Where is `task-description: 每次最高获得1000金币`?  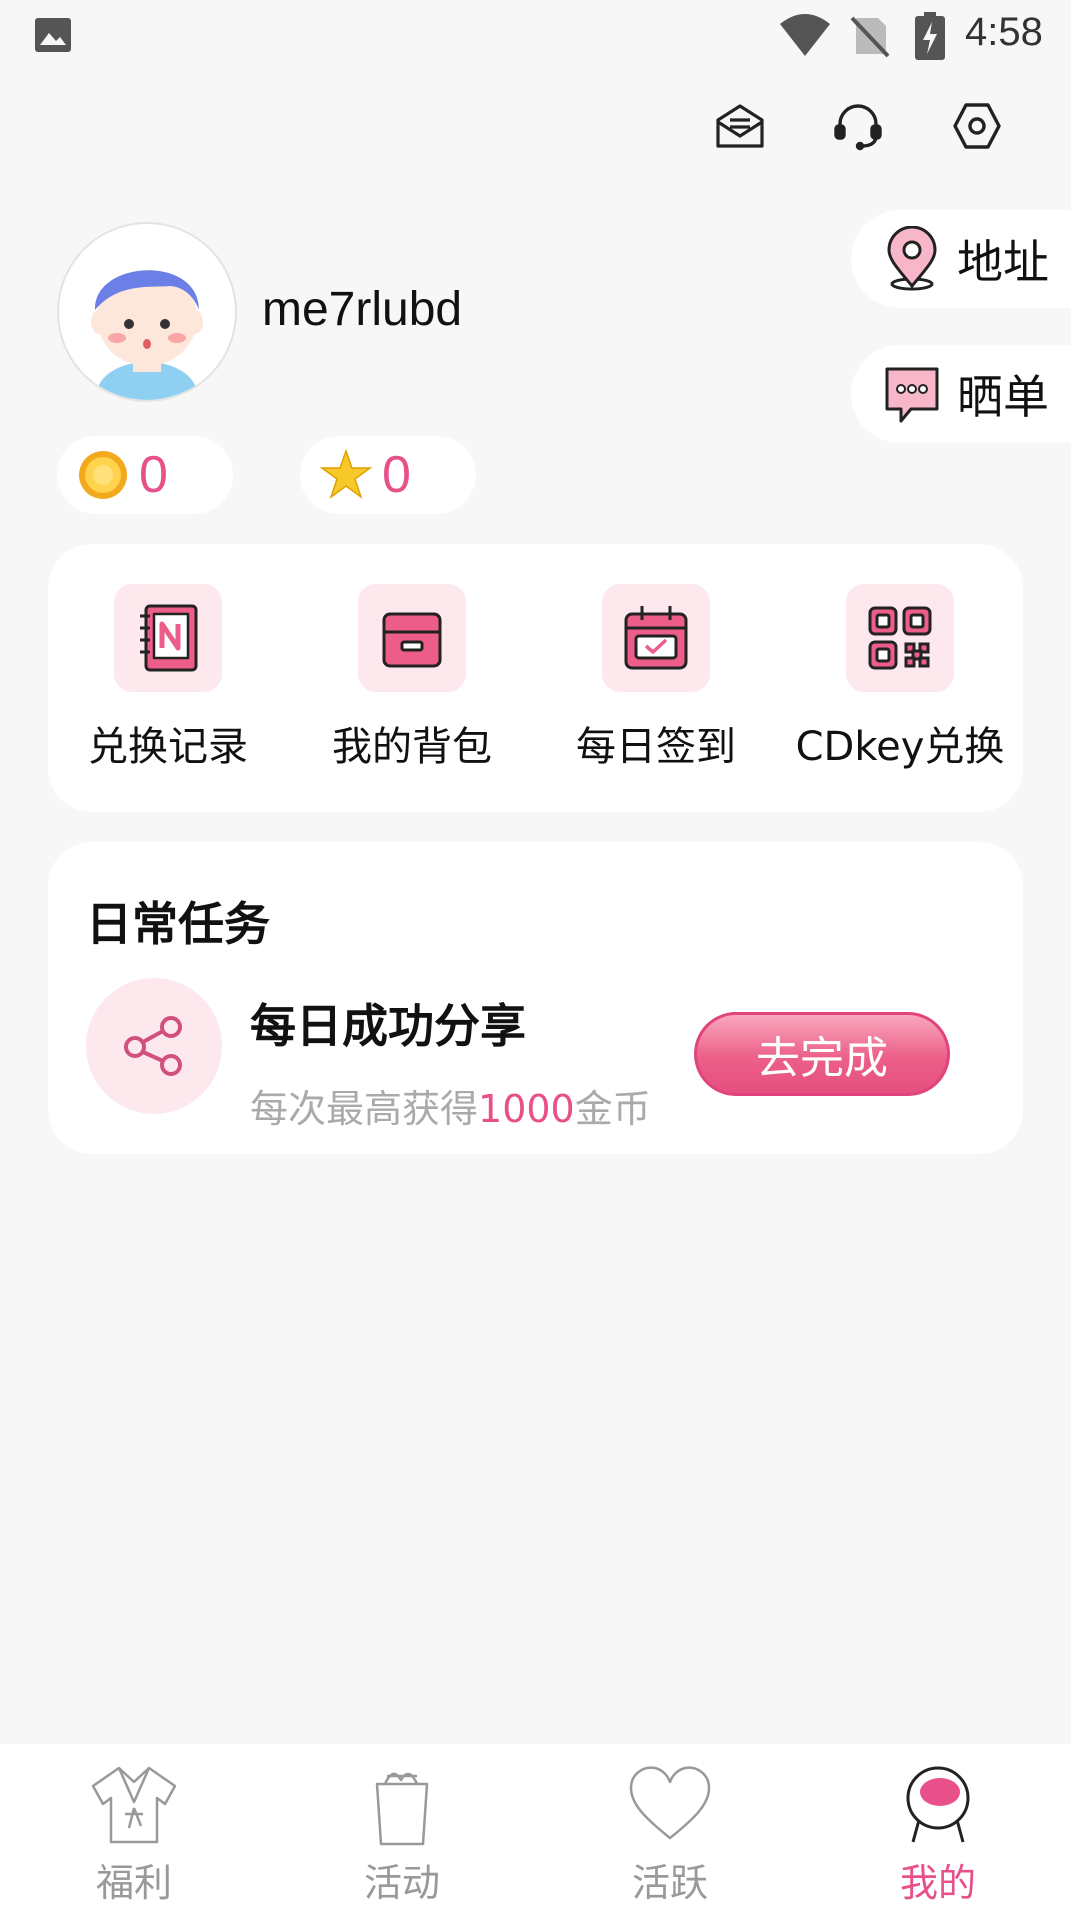 task-description: 每次最高获得1000金币 is located at coordinates (450, 1105).